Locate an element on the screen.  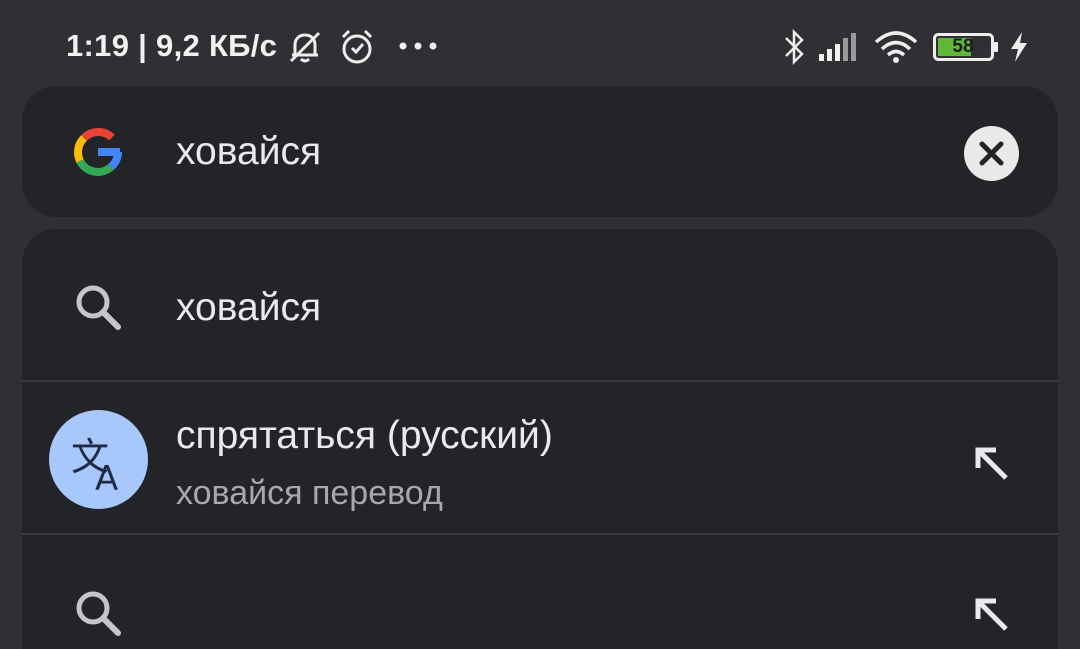
alarm-icon is located at coordinates (357, 46).